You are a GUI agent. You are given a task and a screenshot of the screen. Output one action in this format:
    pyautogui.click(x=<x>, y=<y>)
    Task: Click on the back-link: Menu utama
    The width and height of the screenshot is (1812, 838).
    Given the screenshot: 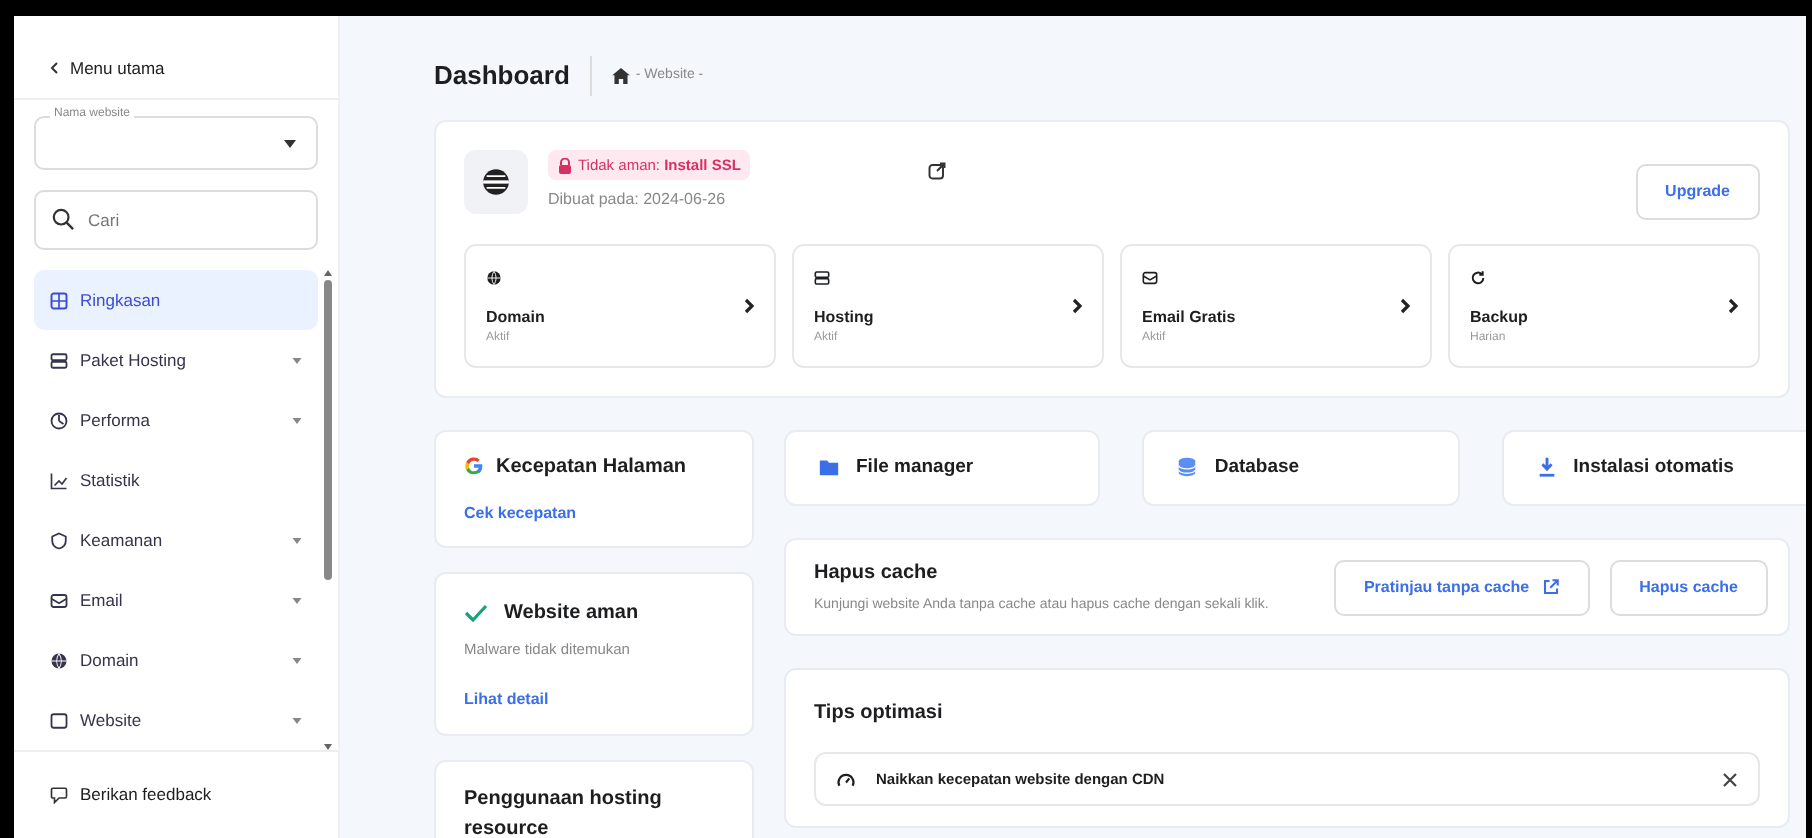 What is the action you would take?
    pyautogui.click(x=117, y=69)
    